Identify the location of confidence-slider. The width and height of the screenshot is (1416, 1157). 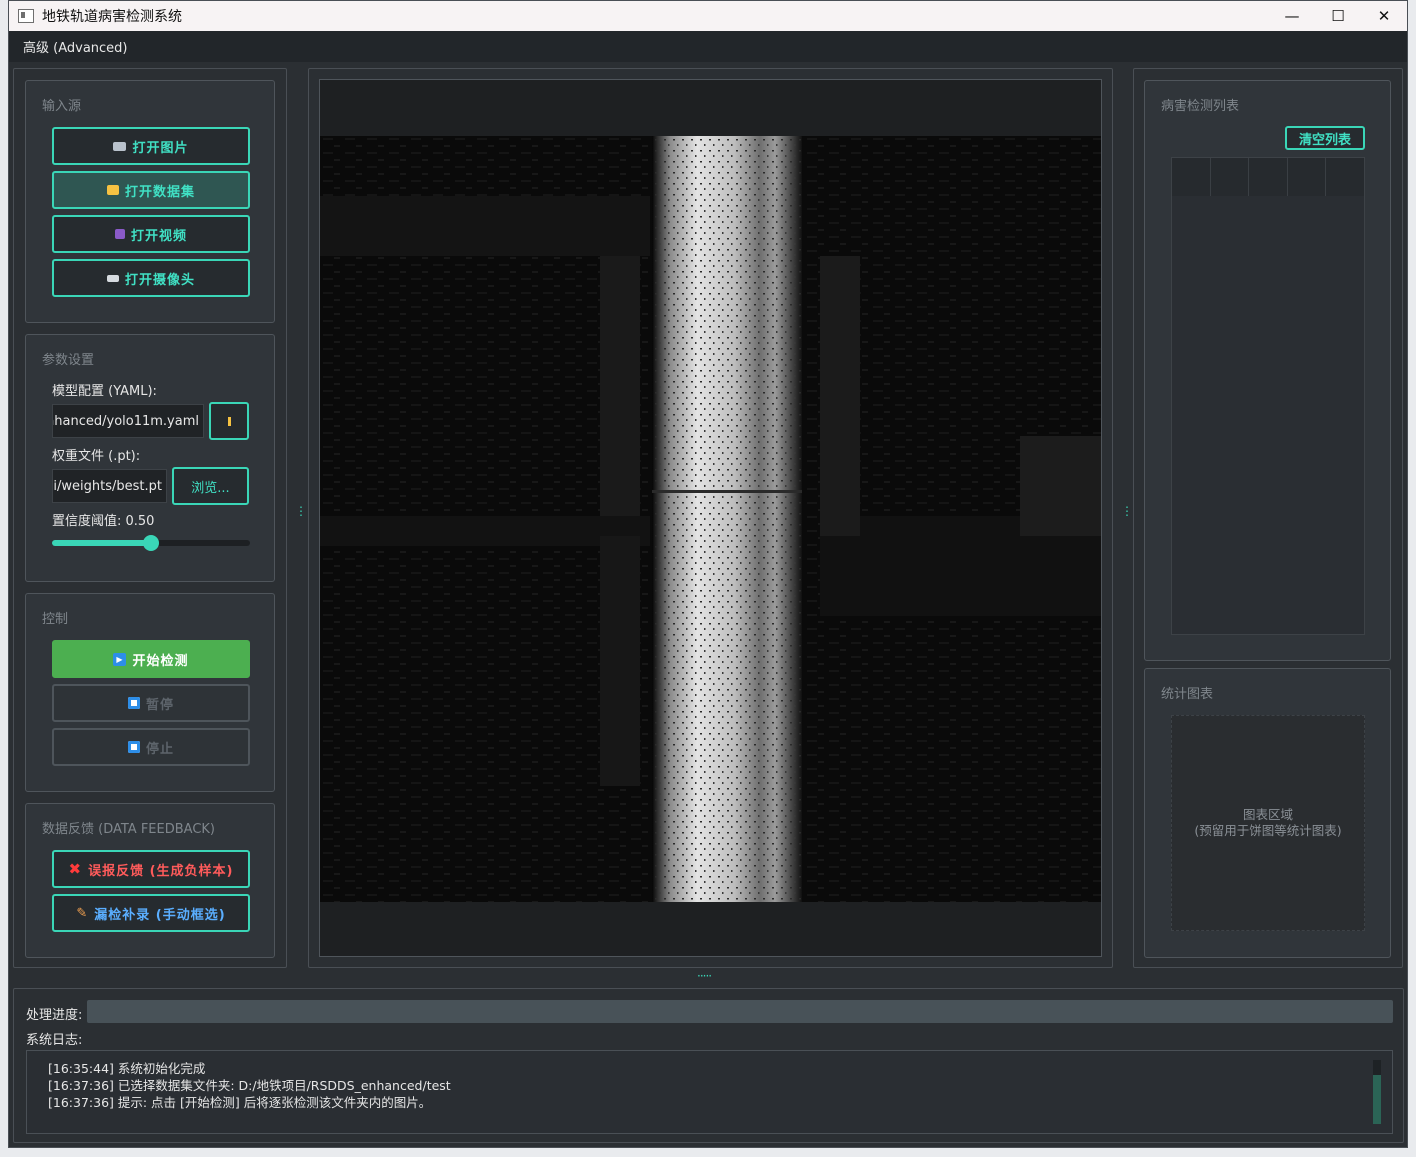
(151, 543).